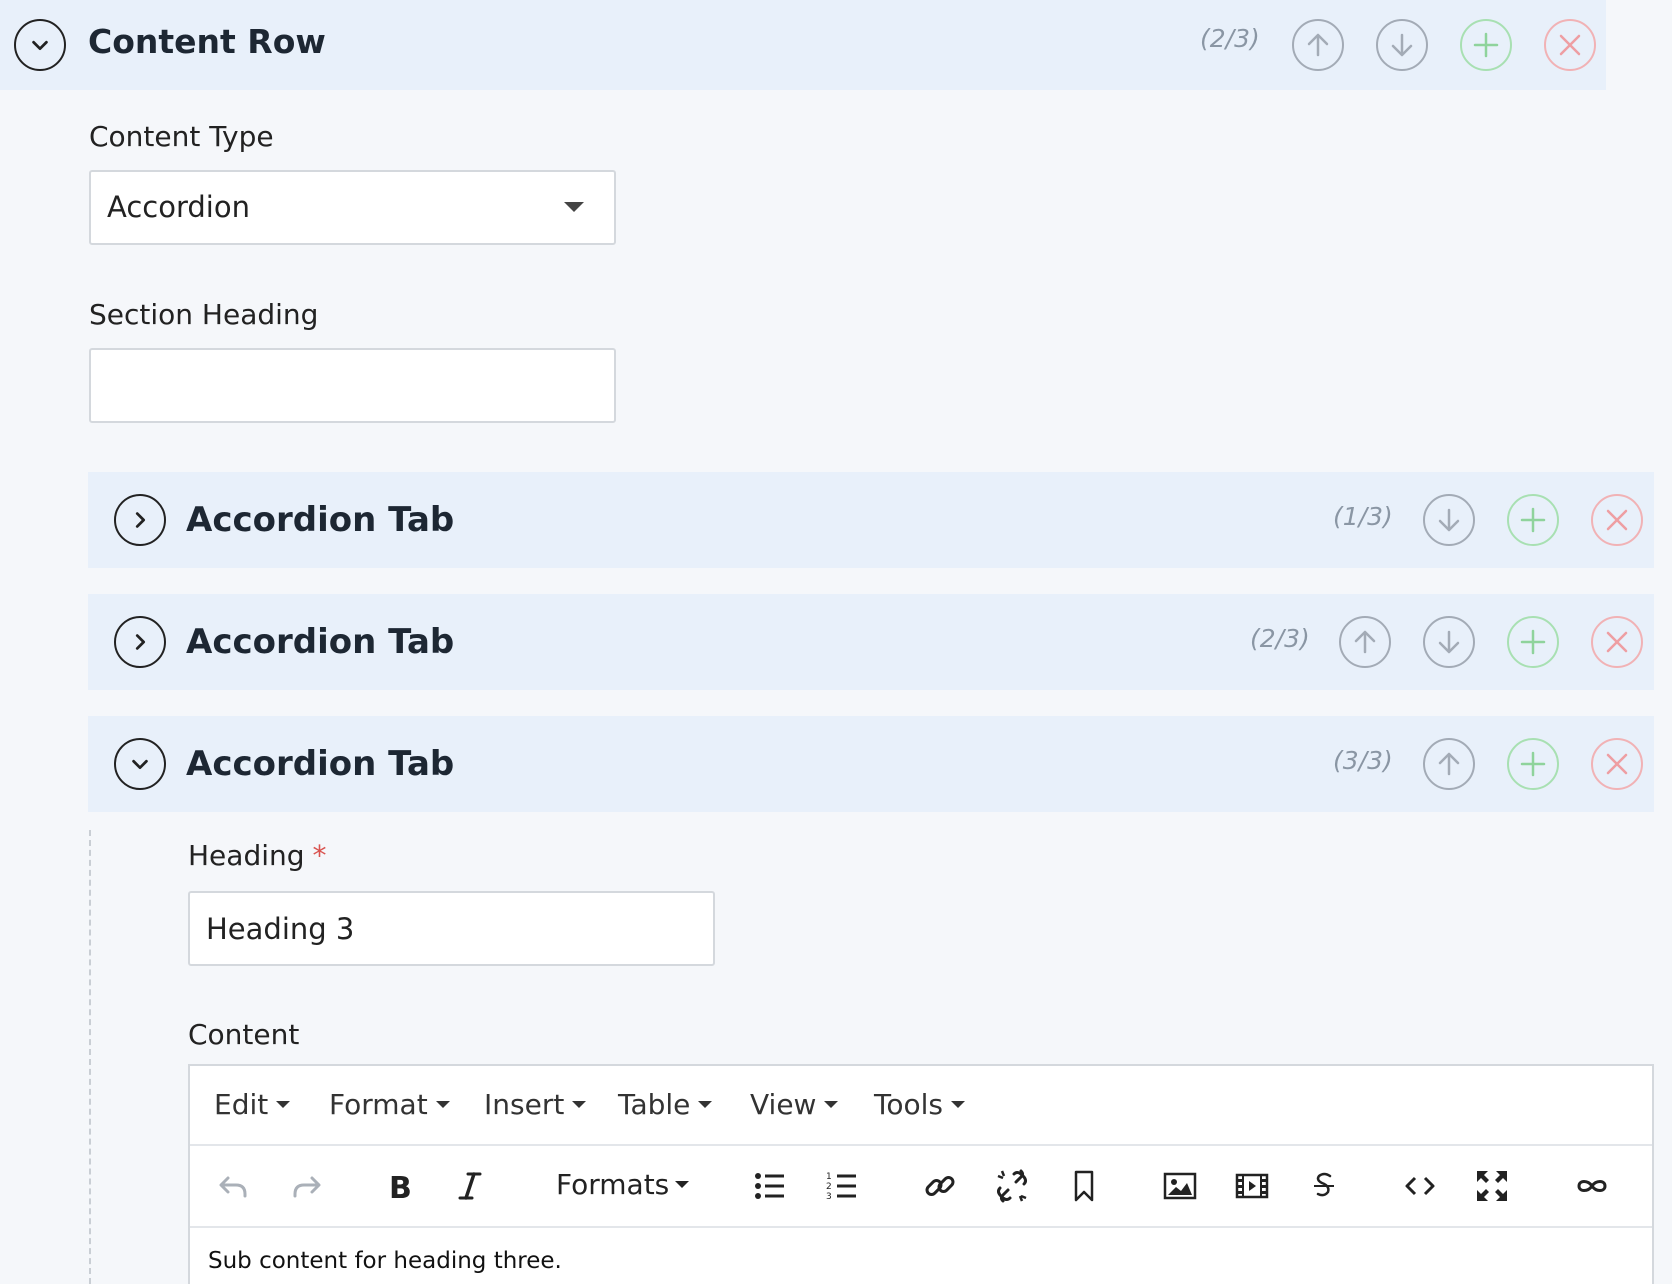  Describe the element at coordinates (451, 928) in the screenshot. I see `heading-input` at that location.